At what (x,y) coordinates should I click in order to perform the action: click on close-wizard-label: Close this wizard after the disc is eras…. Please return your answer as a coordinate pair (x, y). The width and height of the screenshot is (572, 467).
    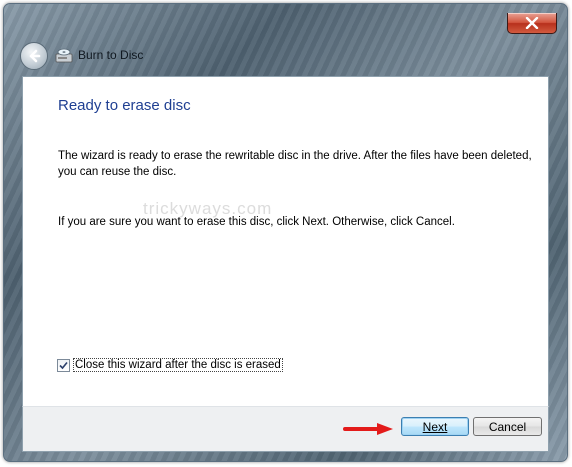
    Looking at the image, I should click on (178, 365).